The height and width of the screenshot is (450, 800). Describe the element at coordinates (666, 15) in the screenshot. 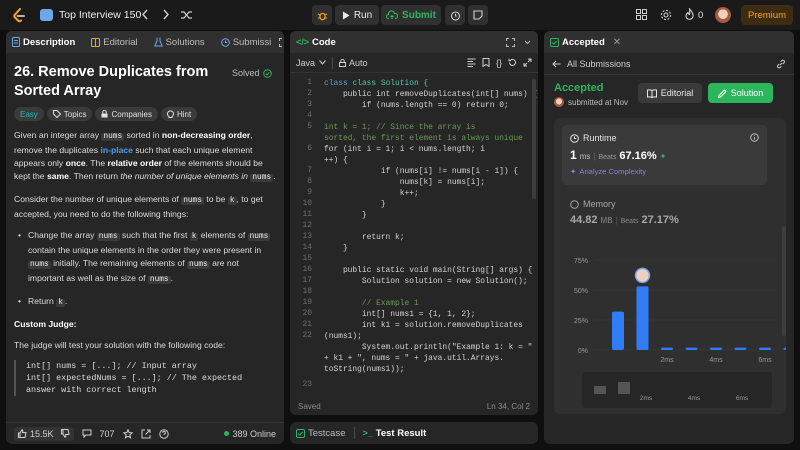

I see `settings-gear-icon` at that location.